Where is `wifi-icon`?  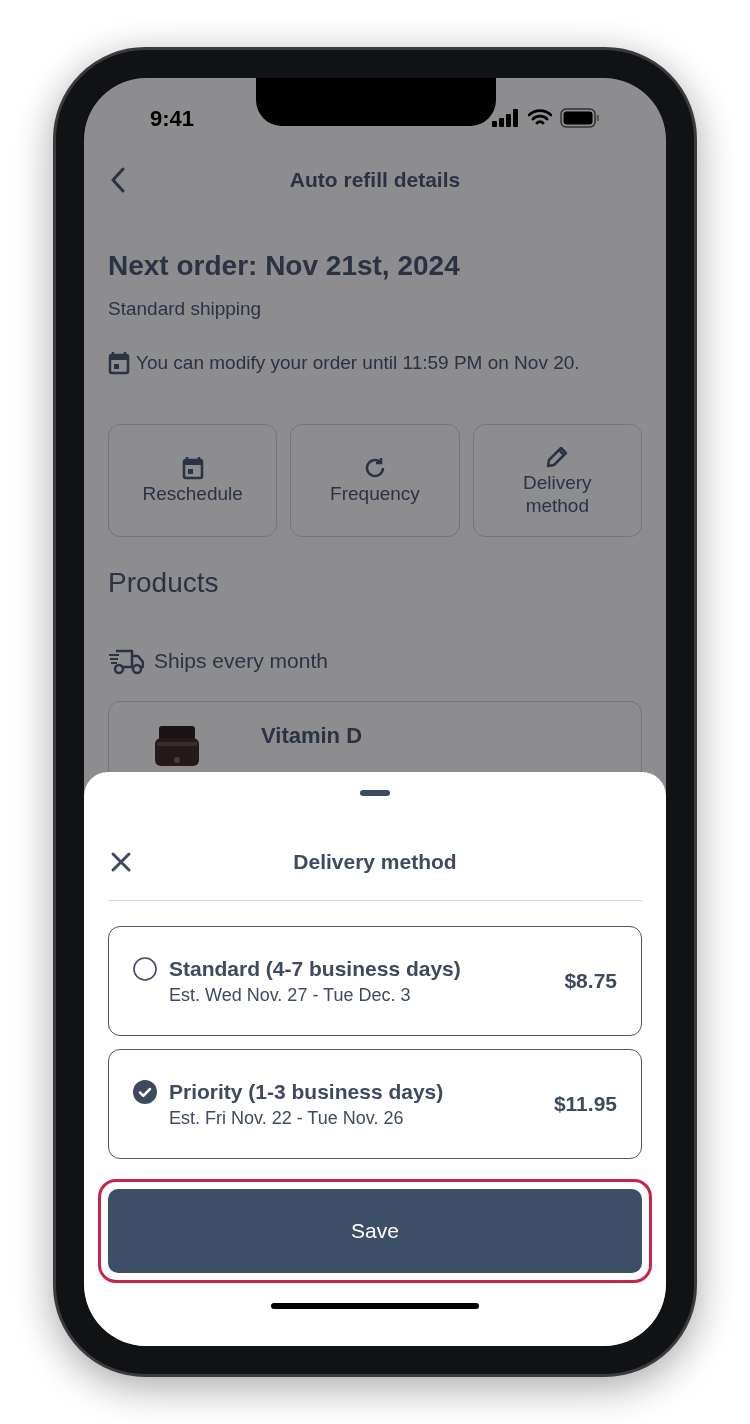
wifi-icon is located at coordinates (540, 118).